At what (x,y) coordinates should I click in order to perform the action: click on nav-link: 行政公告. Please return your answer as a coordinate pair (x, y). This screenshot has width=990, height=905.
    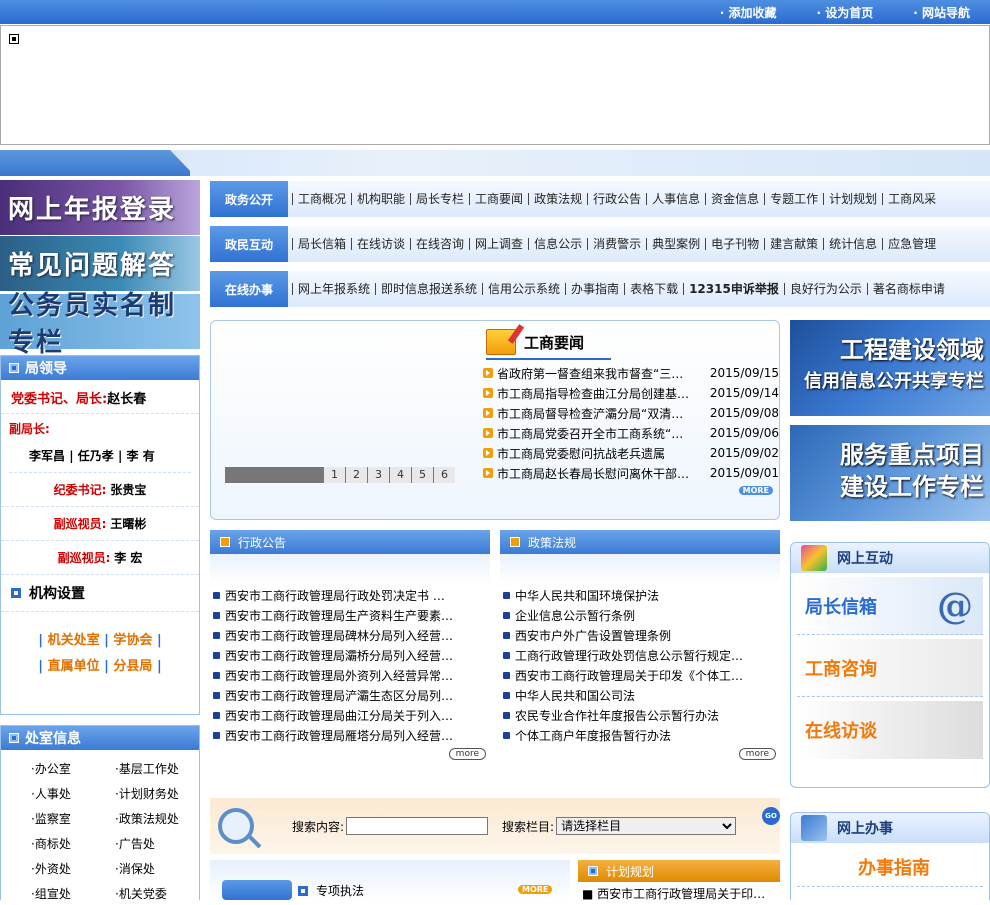
    Looking at the image, I should click on (616, 199).